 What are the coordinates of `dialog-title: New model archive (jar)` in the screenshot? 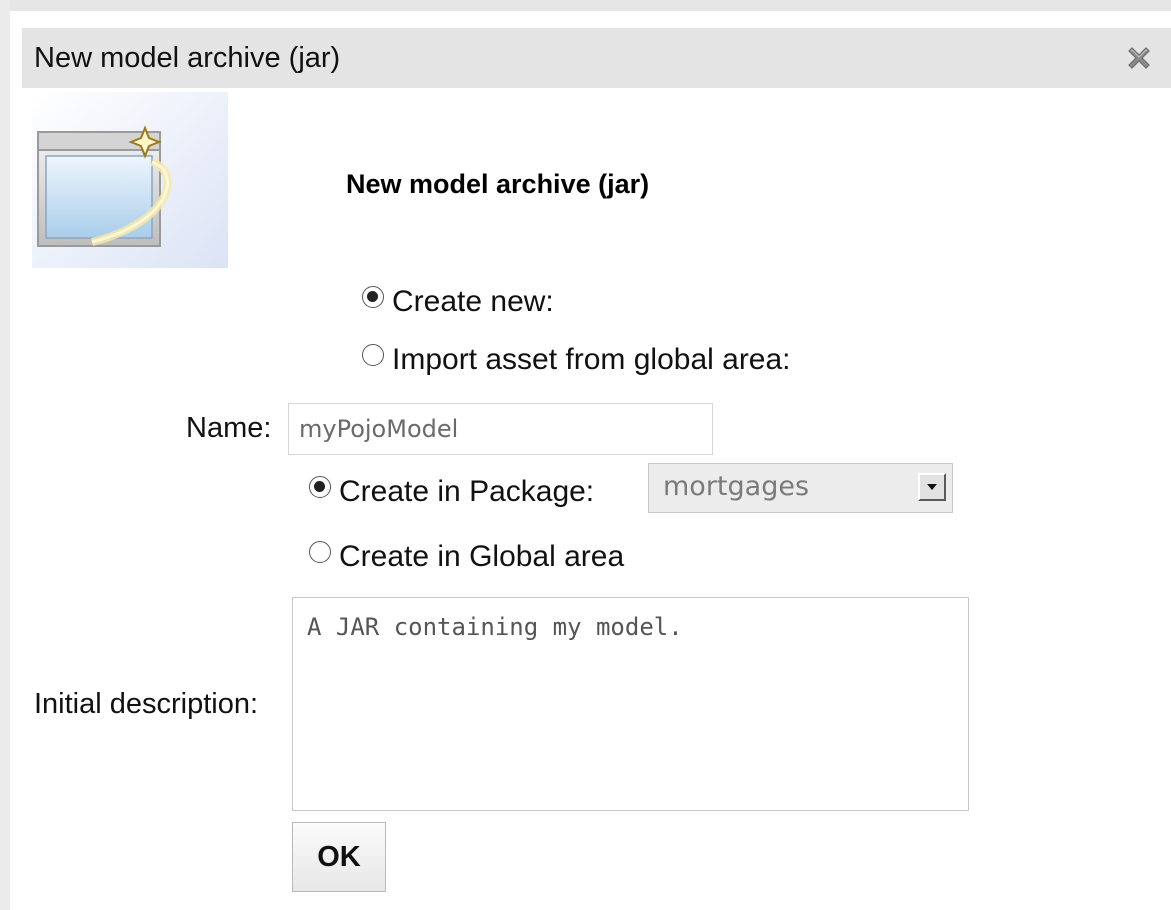 It's located at (187, 58).